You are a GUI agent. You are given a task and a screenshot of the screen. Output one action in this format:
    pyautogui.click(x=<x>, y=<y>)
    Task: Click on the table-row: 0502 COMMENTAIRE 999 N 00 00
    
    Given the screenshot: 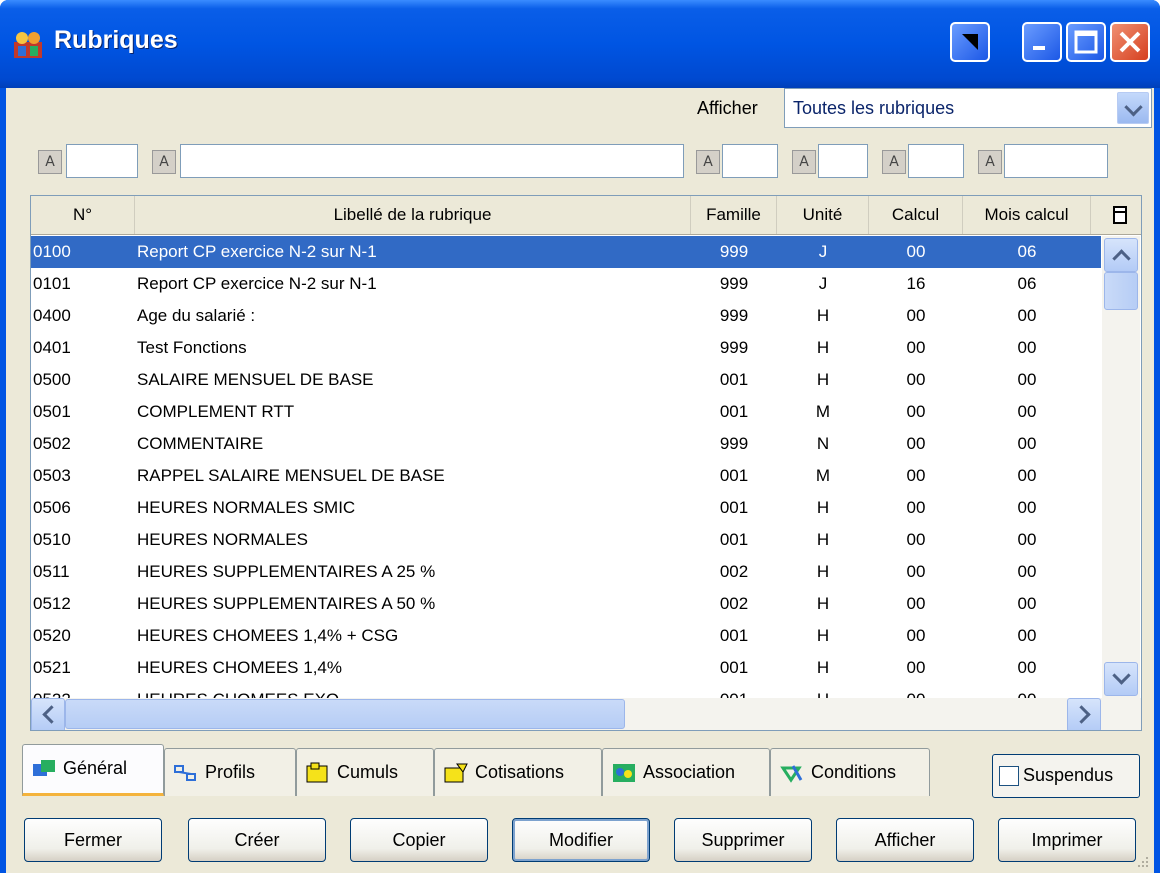 What is the action you would take?
    pyautogui.click(x=566, y=444)
    